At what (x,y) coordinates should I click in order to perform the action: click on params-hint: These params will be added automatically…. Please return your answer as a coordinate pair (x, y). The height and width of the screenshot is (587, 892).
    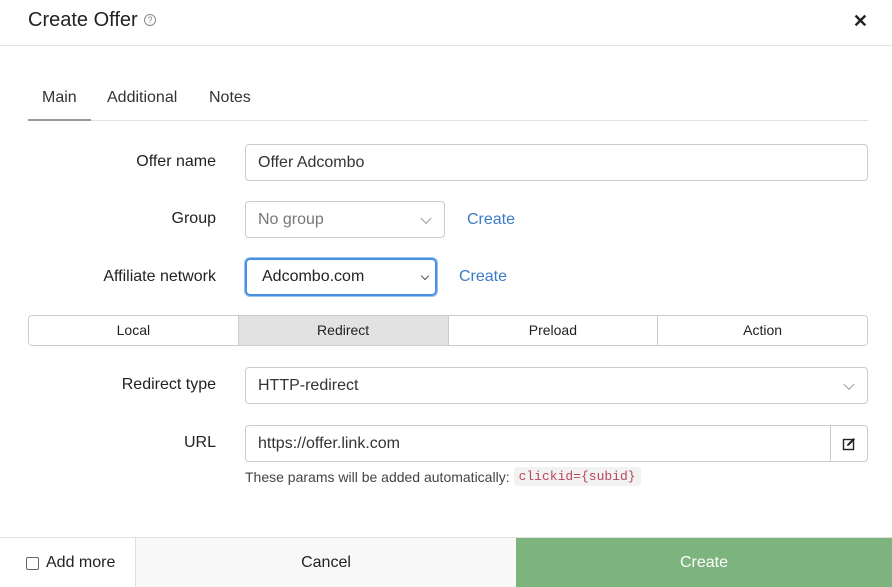
    Looking at the image, I should click on (443, 476).